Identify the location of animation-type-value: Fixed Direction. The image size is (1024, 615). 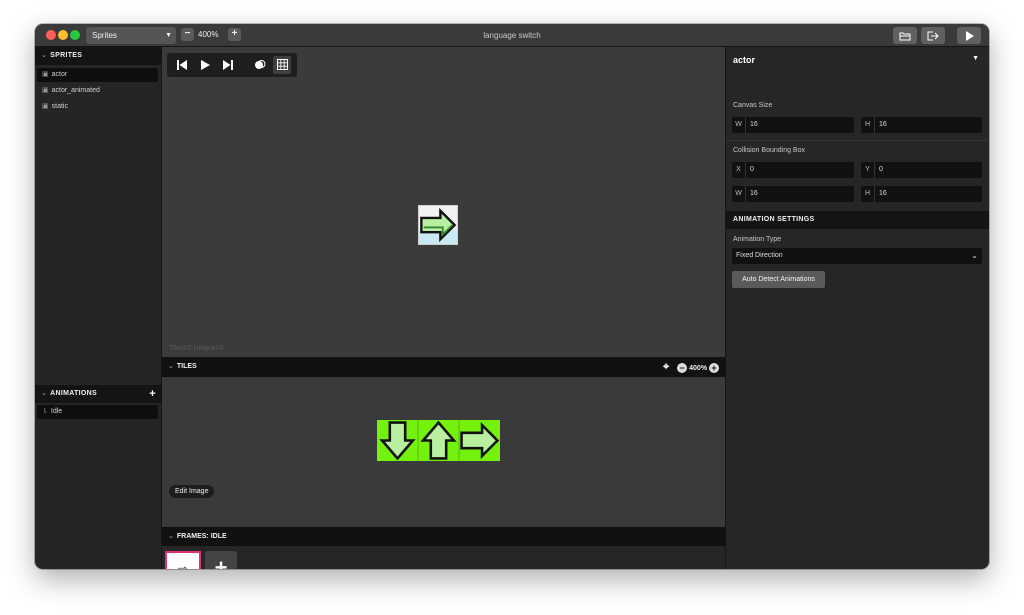
(759, 255).